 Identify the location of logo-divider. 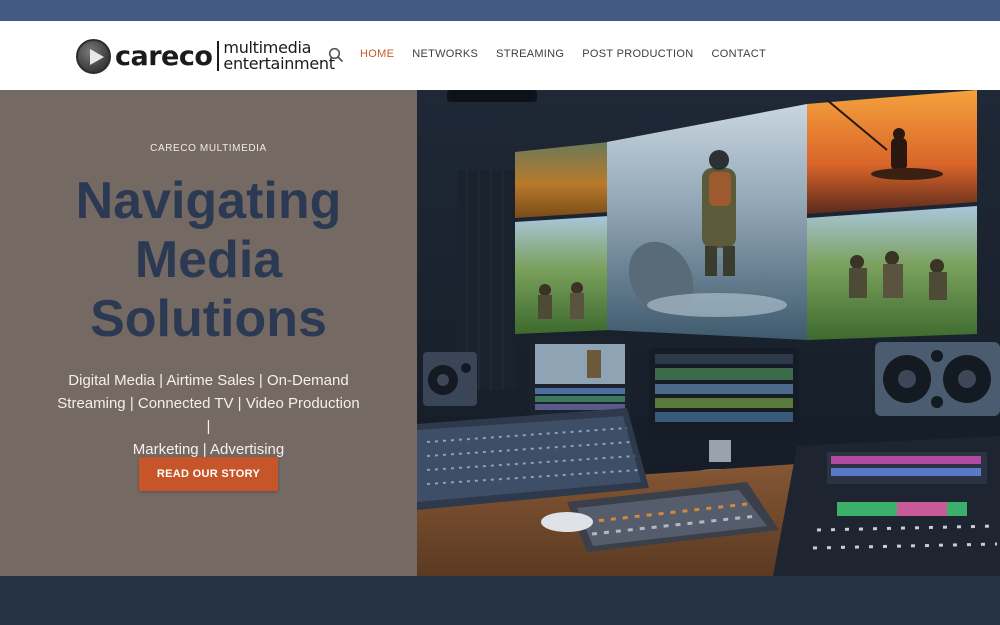
(218, 56).